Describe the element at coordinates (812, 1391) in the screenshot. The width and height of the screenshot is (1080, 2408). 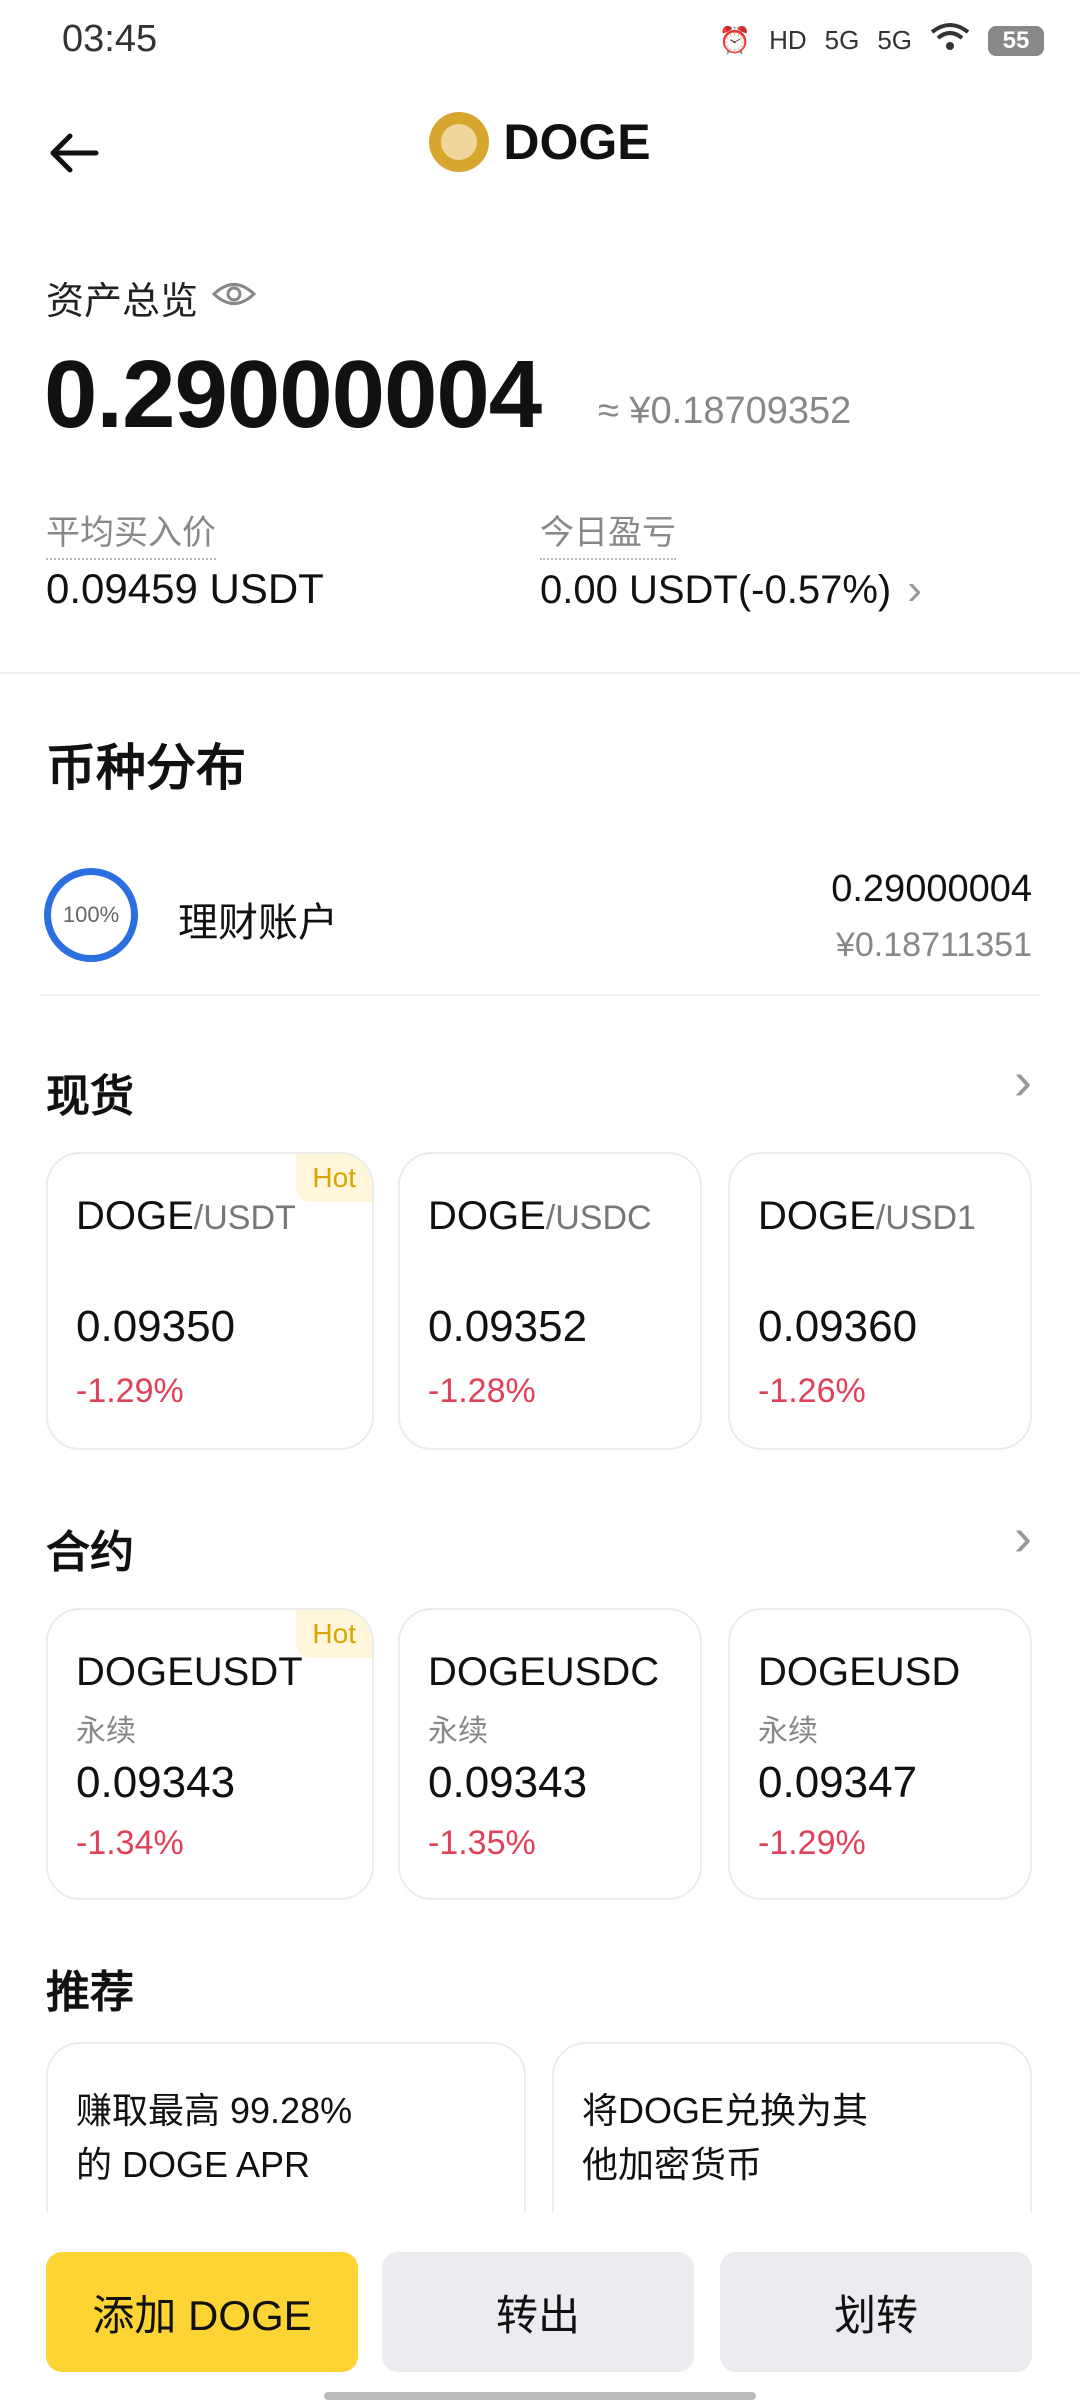
I see `change: -1.26%` at that location.